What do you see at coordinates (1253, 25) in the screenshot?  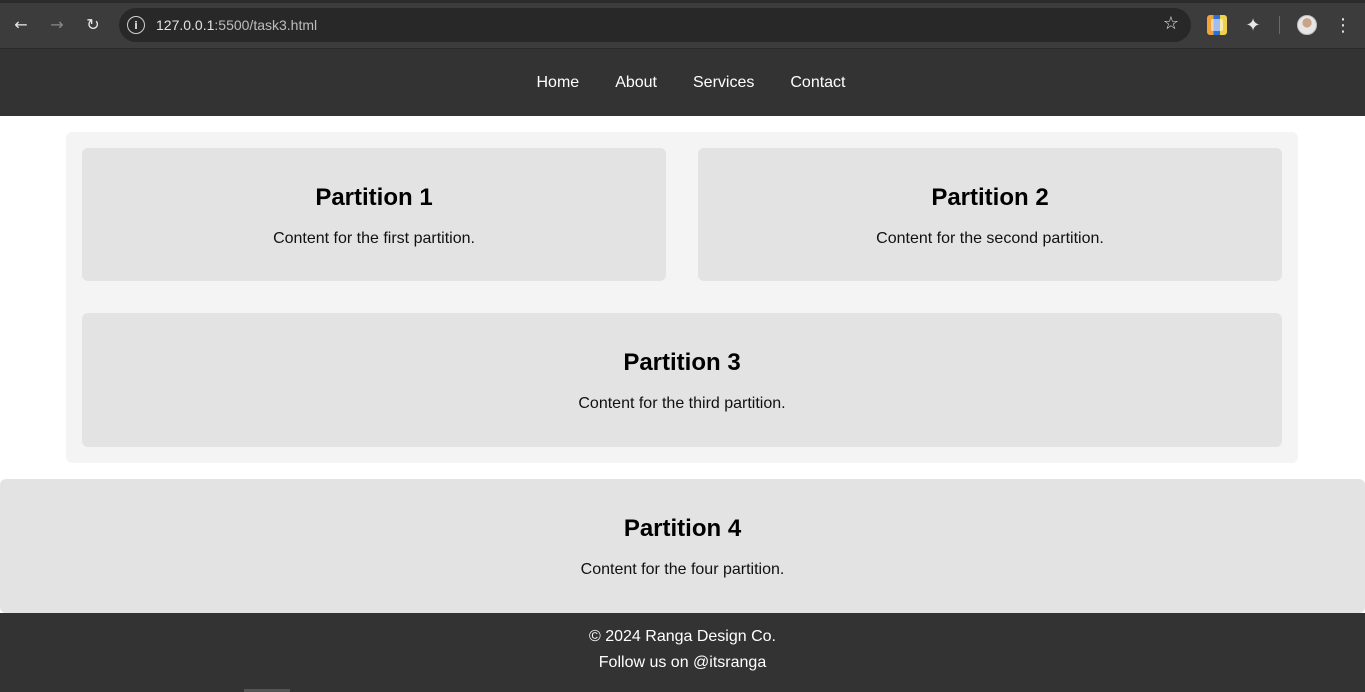 I see `puzzle-icon: ✦` at bounding box center [1253, 25].